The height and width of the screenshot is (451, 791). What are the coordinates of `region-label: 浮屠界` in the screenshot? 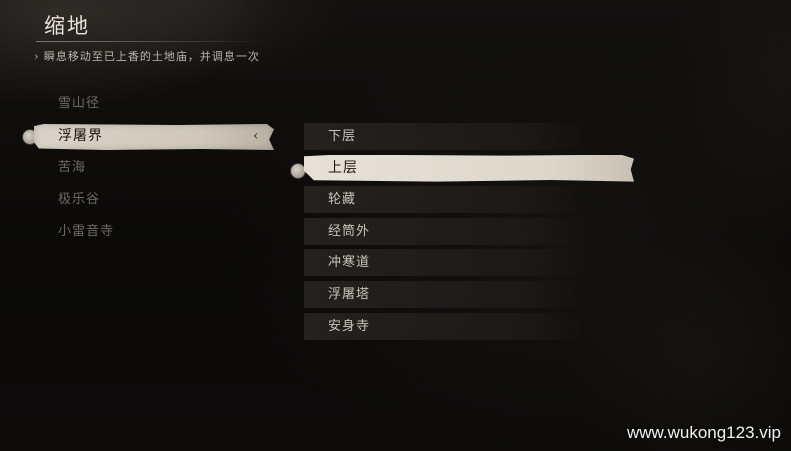 It's located at (80, 136).